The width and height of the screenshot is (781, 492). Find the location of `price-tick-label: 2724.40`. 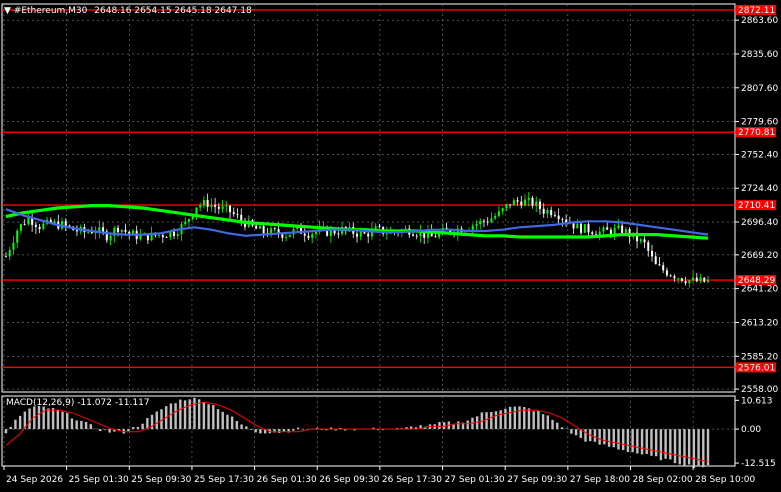

price-tick-label: 2724.40 is located at coordinates (759, 189).